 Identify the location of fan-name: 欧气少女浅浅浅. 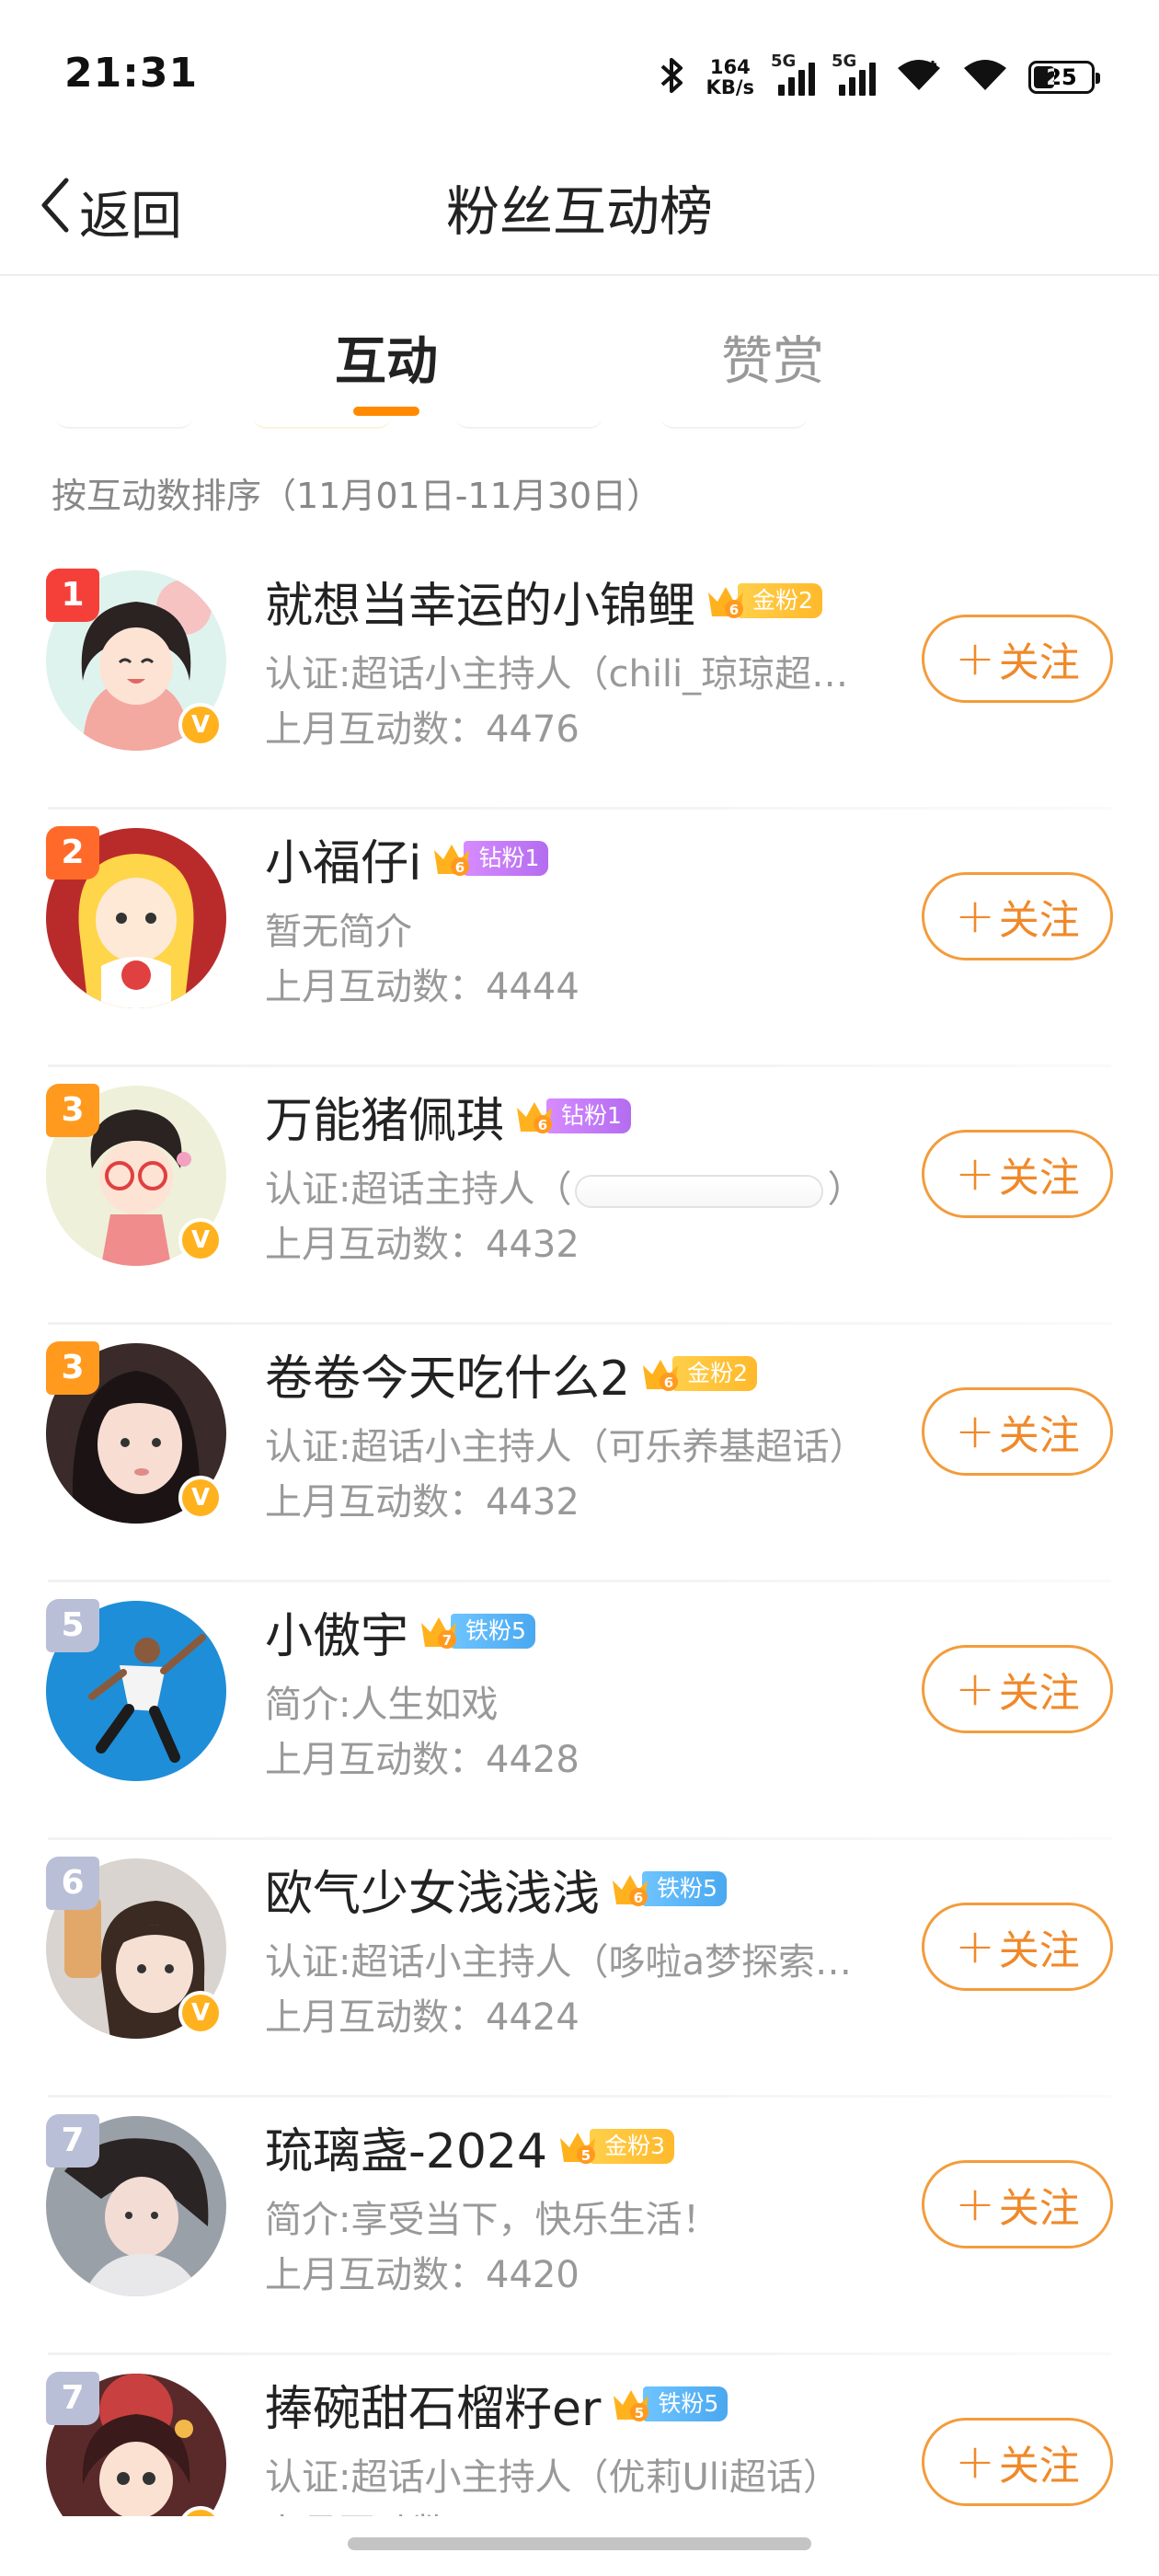
(432, 1890).